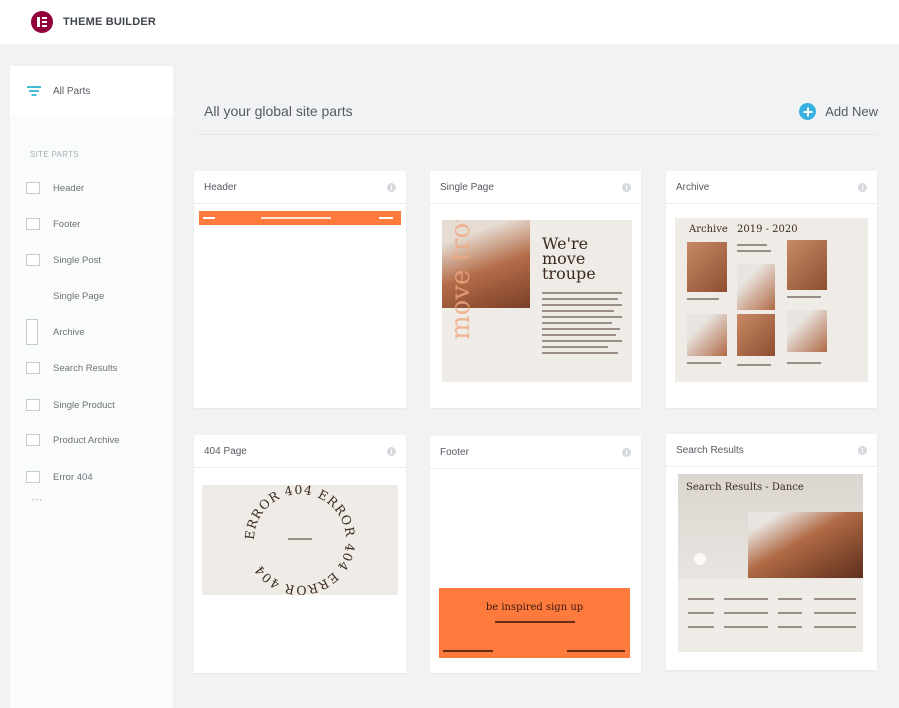  I want to click on sidebar-more-indicator: • • •, so click(37, 501).